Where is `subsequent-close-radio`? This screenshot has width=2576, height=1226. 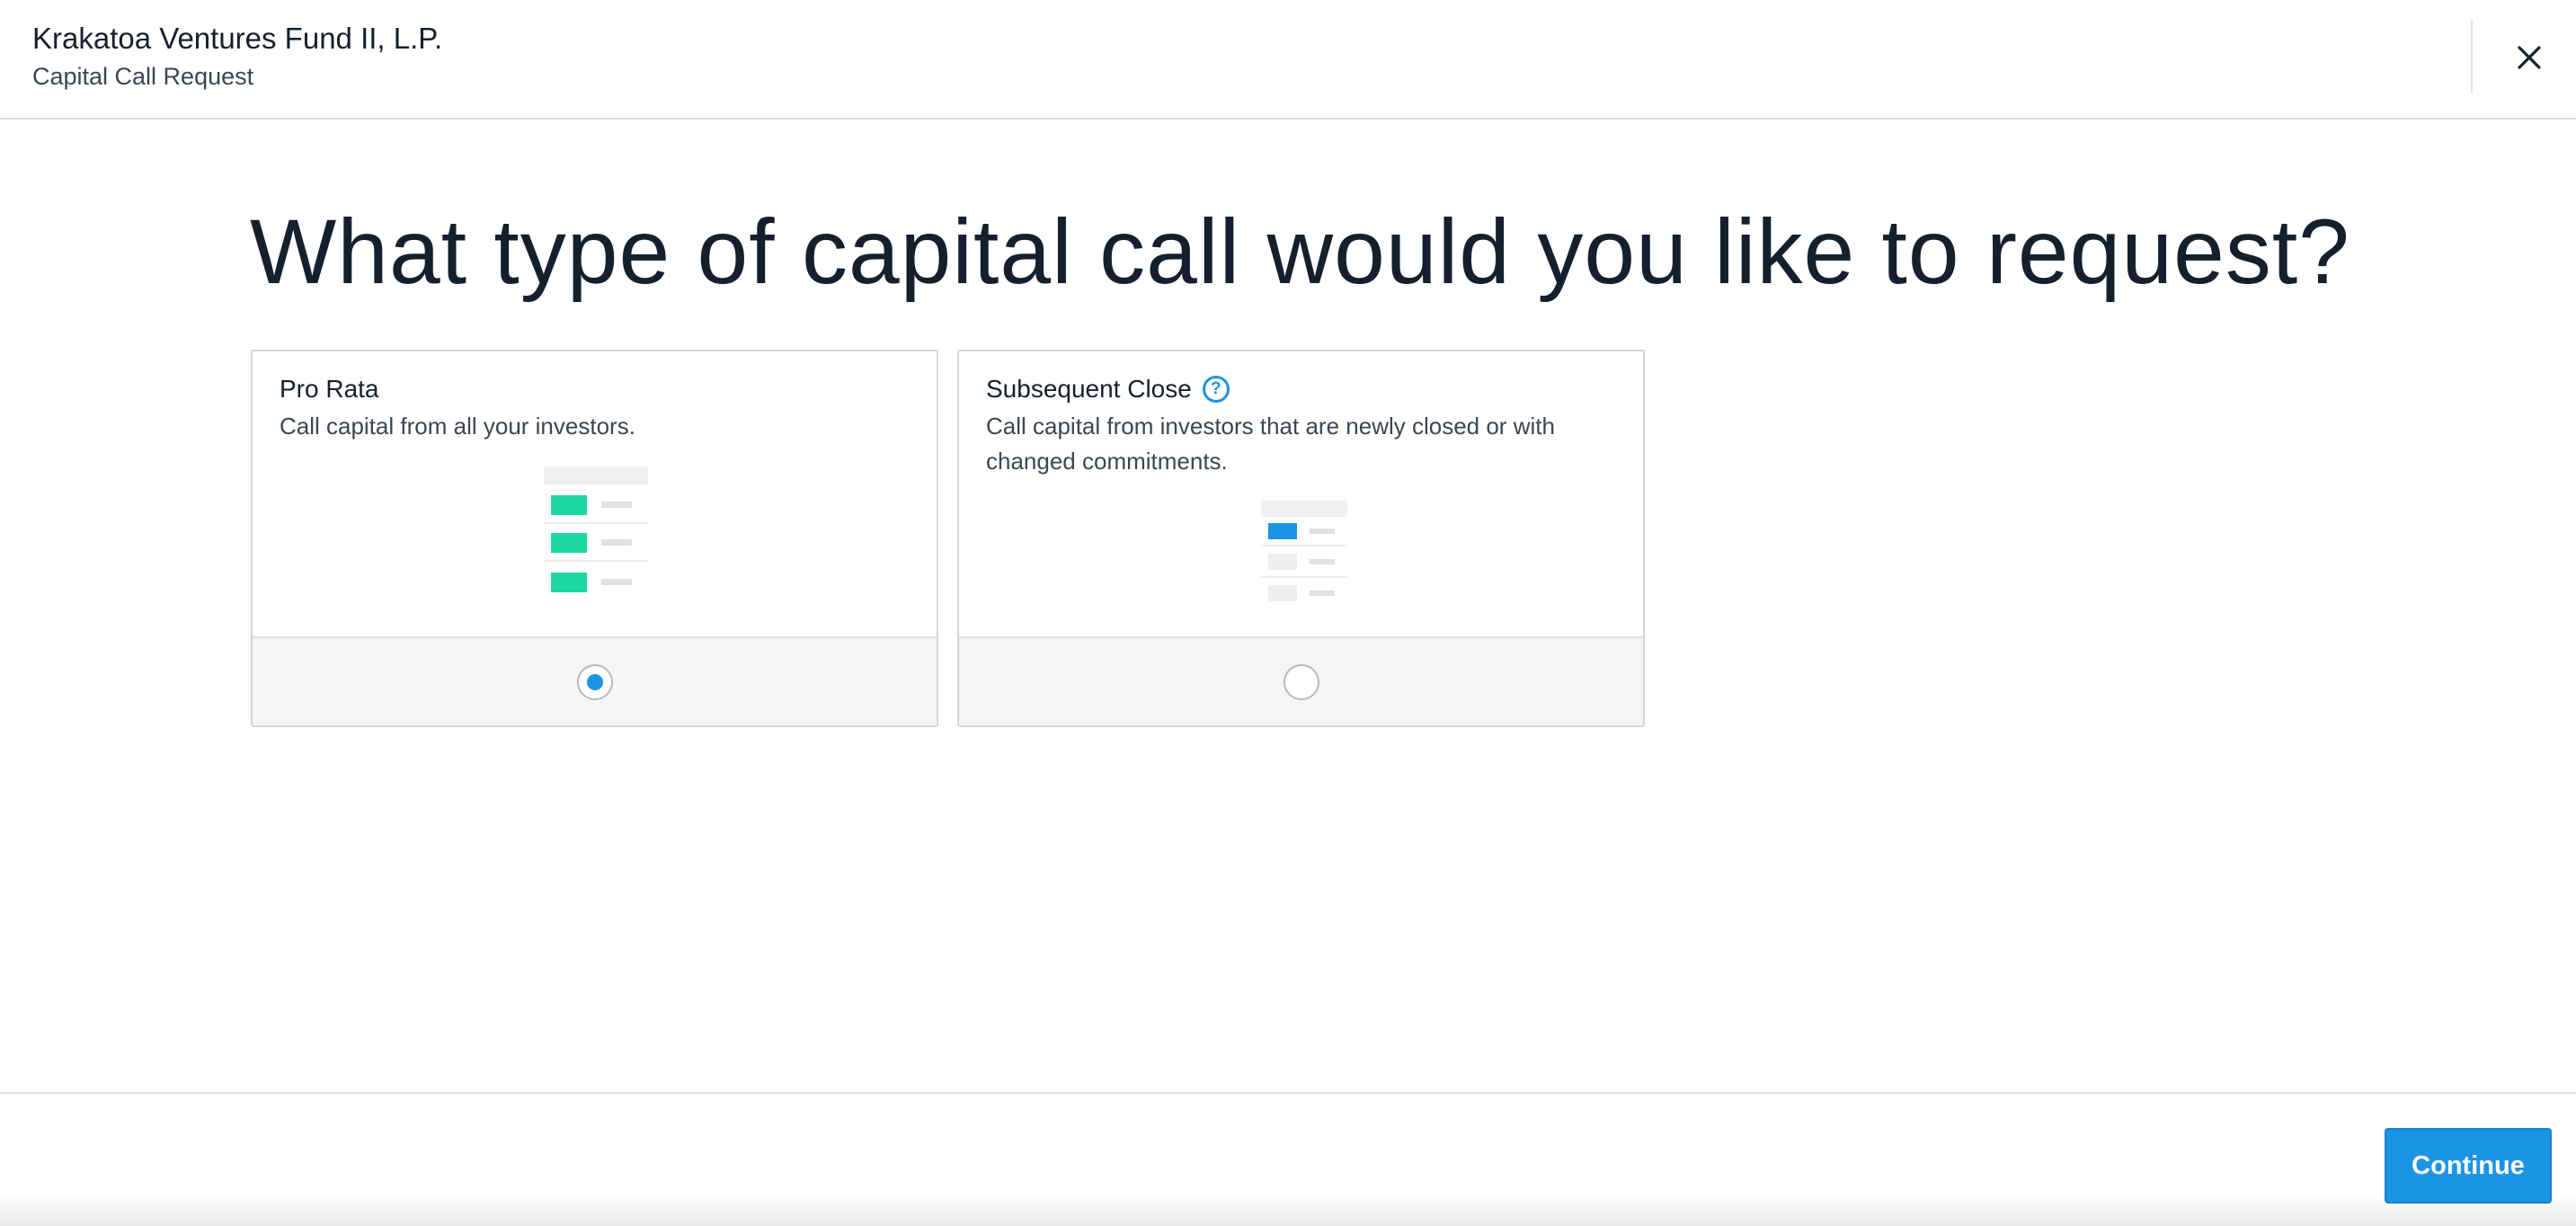
subsequent-close-radio is located at coordinates (1301, 681).